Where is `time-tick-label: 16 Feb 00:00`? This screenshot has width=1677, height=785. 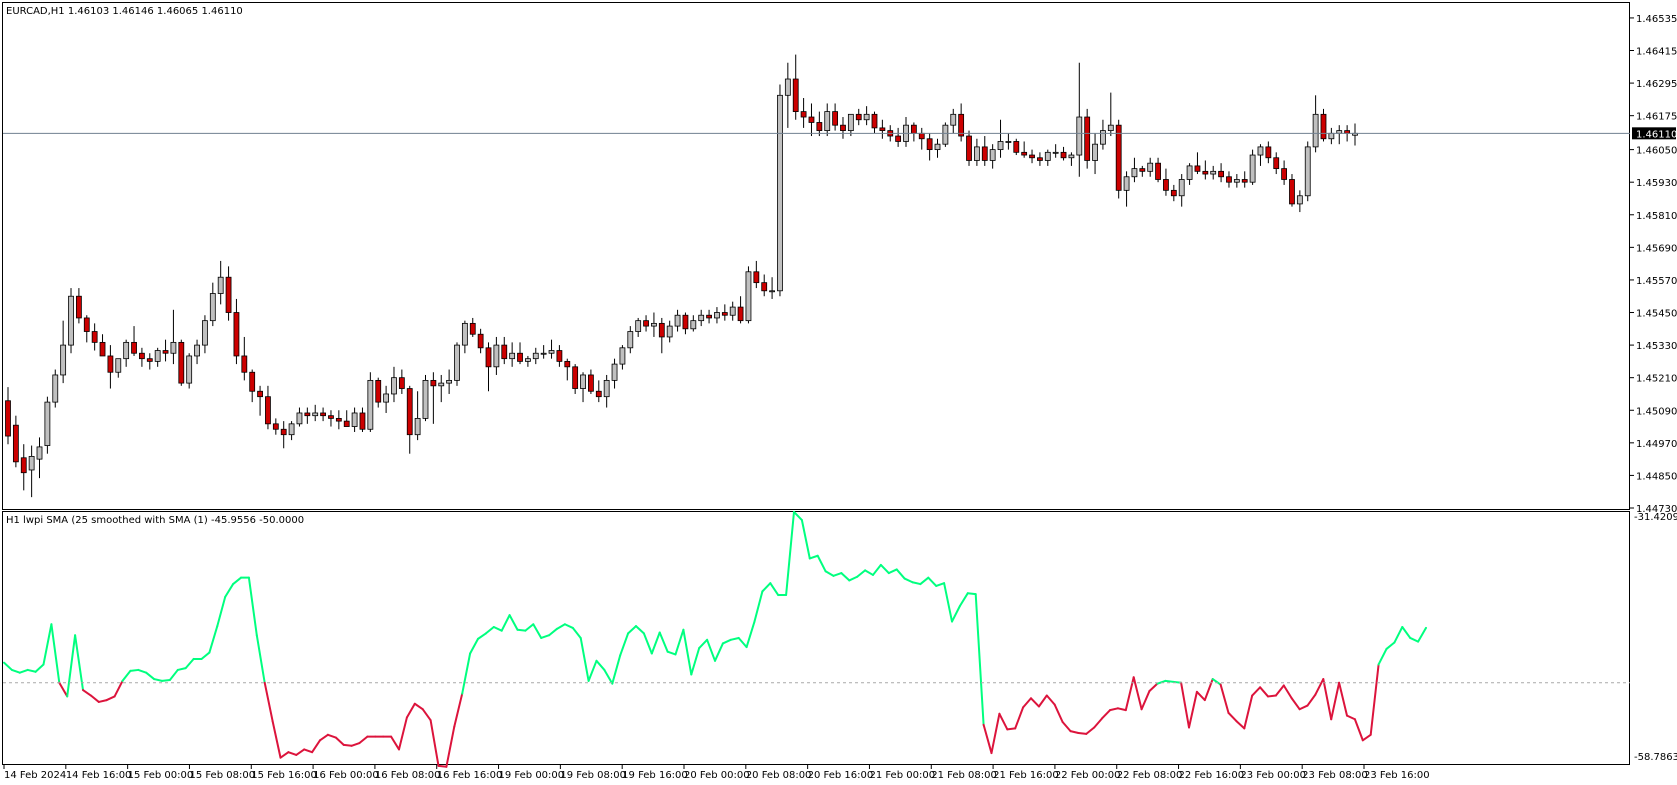
time-tick-label: 16 Feb 00:00 is located at coordinates (346, 775).